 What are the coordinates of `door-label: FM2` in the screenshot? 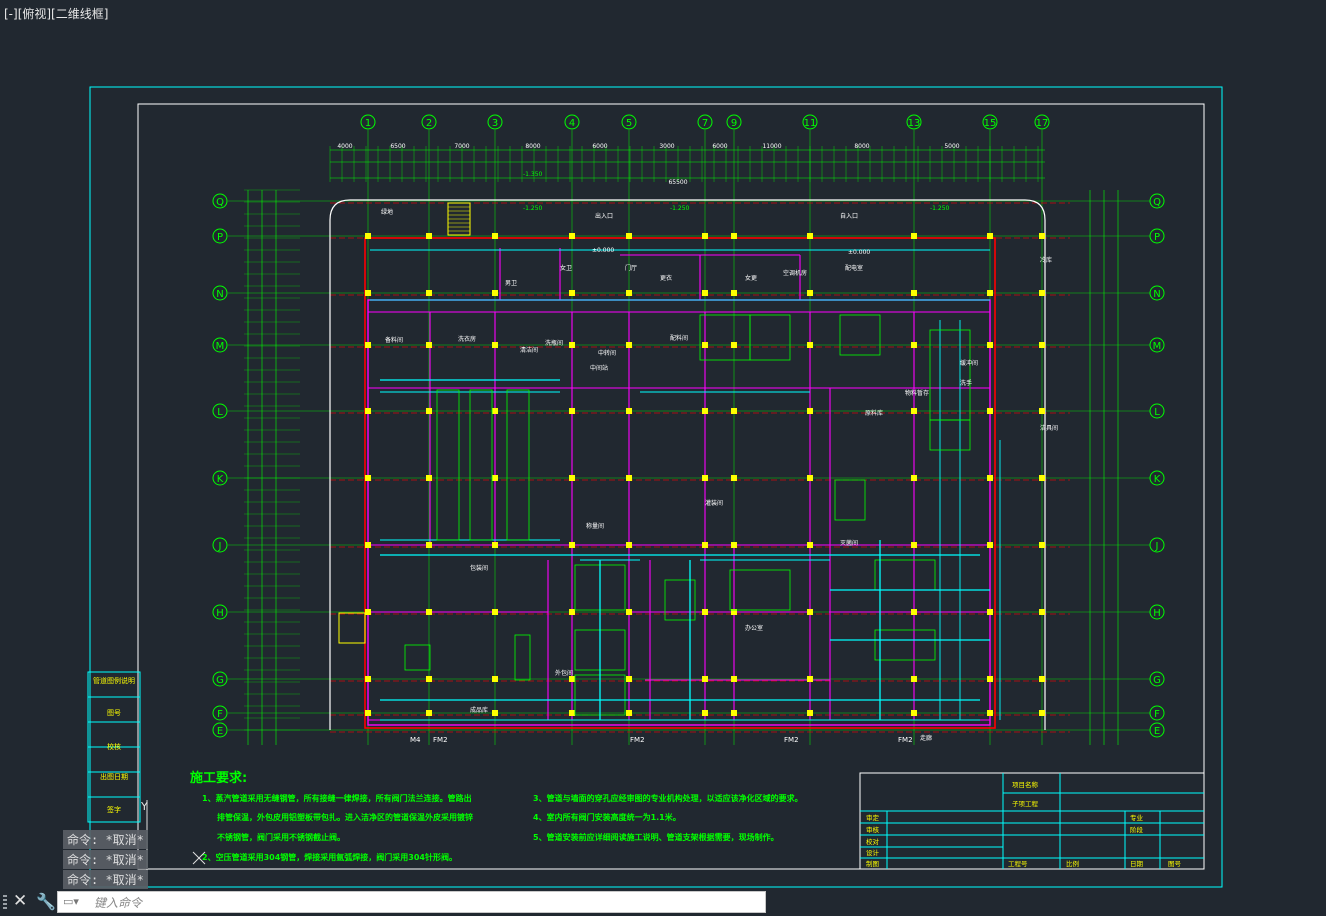 It's located at (440, 740).